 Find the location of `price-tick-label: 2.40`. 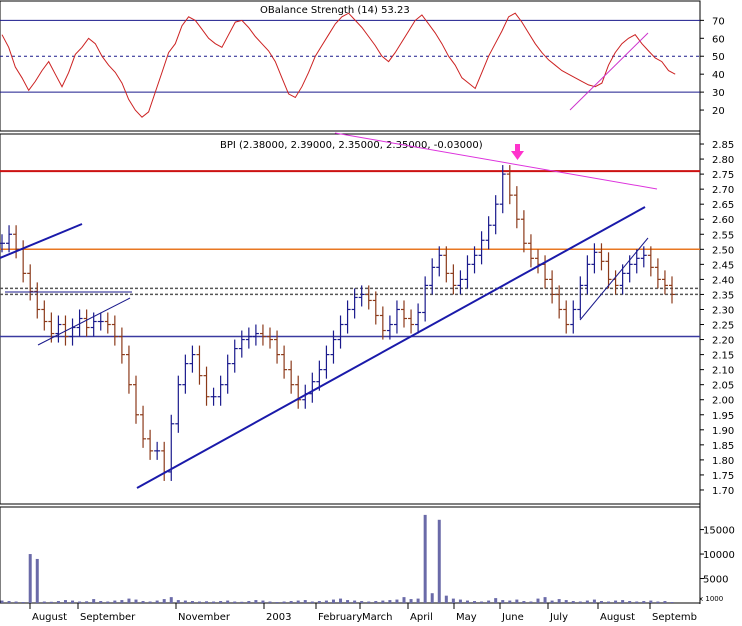

price-tick-label: 2.40 is located at coordinates (723, 280).